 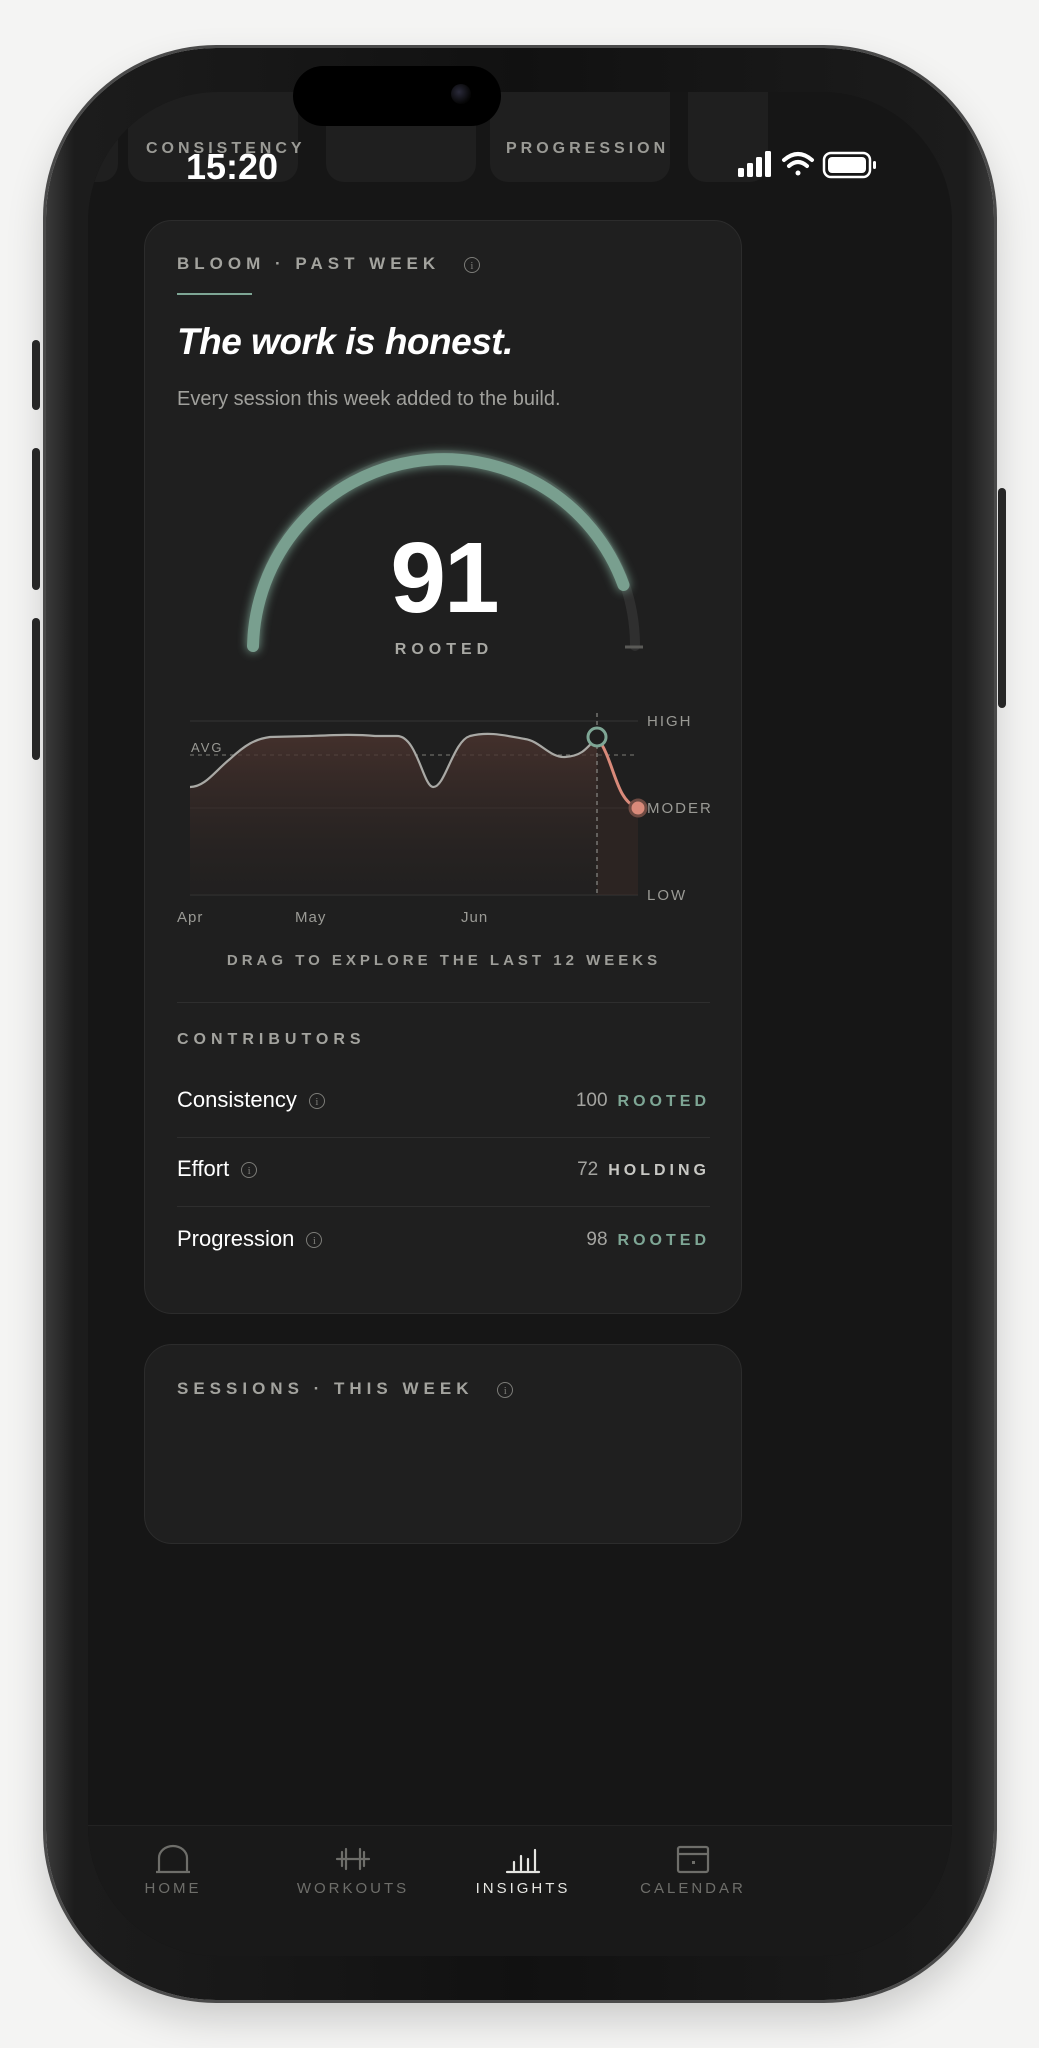 I want to click on battery-icon, so click(x=849, y=165).